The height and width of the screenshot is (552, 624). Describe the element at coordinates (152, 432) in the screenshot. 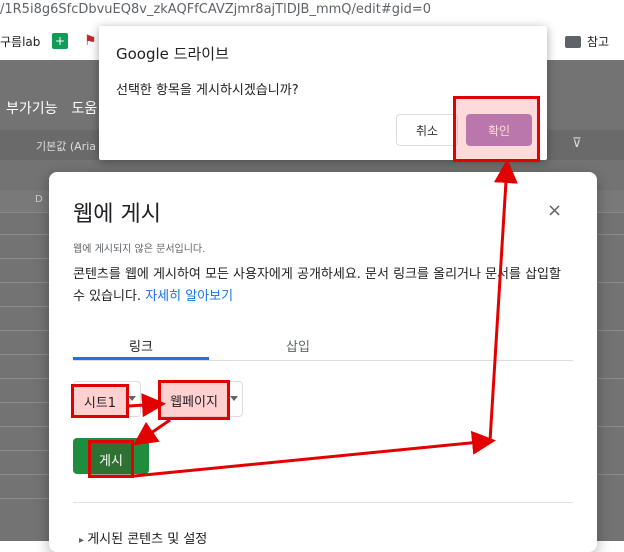

I see `arrow-format-to-publish` at that location.